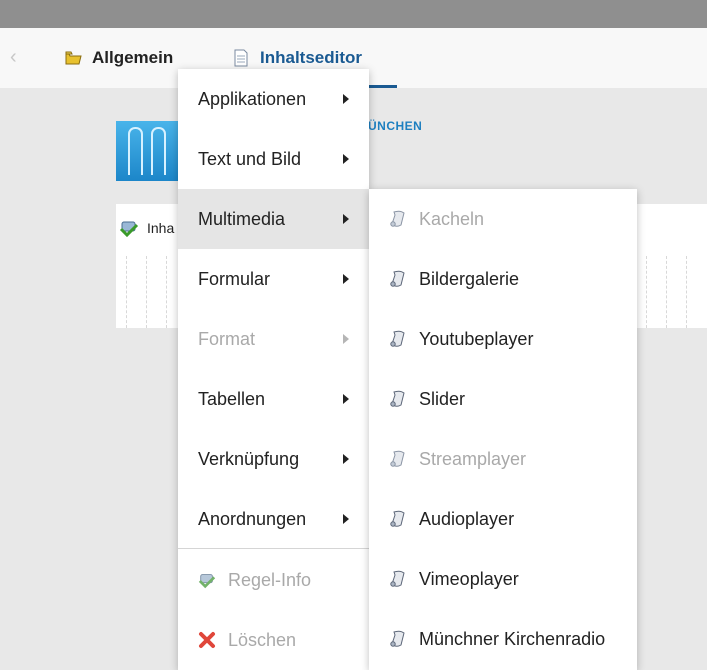  Describe the element at coordinates (512, 638) in the screenshot. I see `submenu-item-label: Münchner Kirchenradio` at that location.